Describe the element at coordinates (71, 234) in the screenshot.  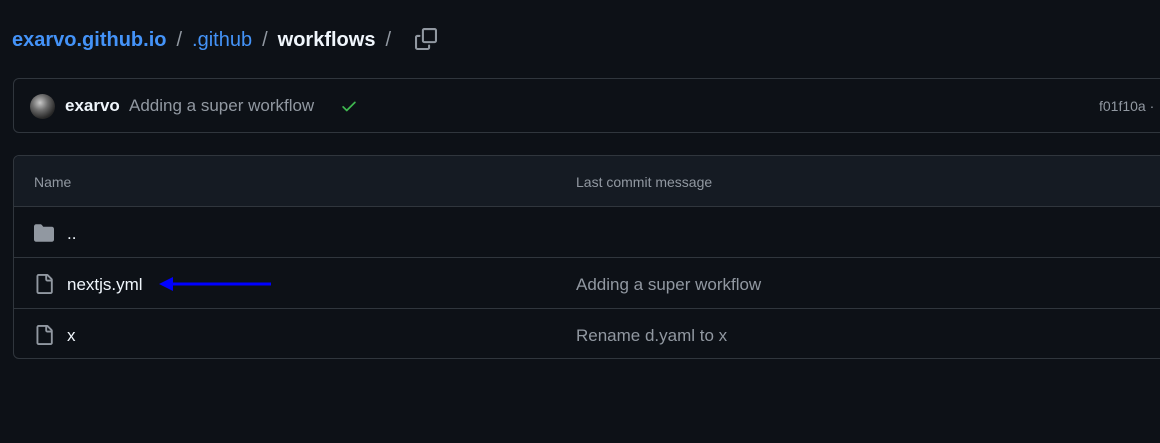
I see `file-name-link: ..` at that location.